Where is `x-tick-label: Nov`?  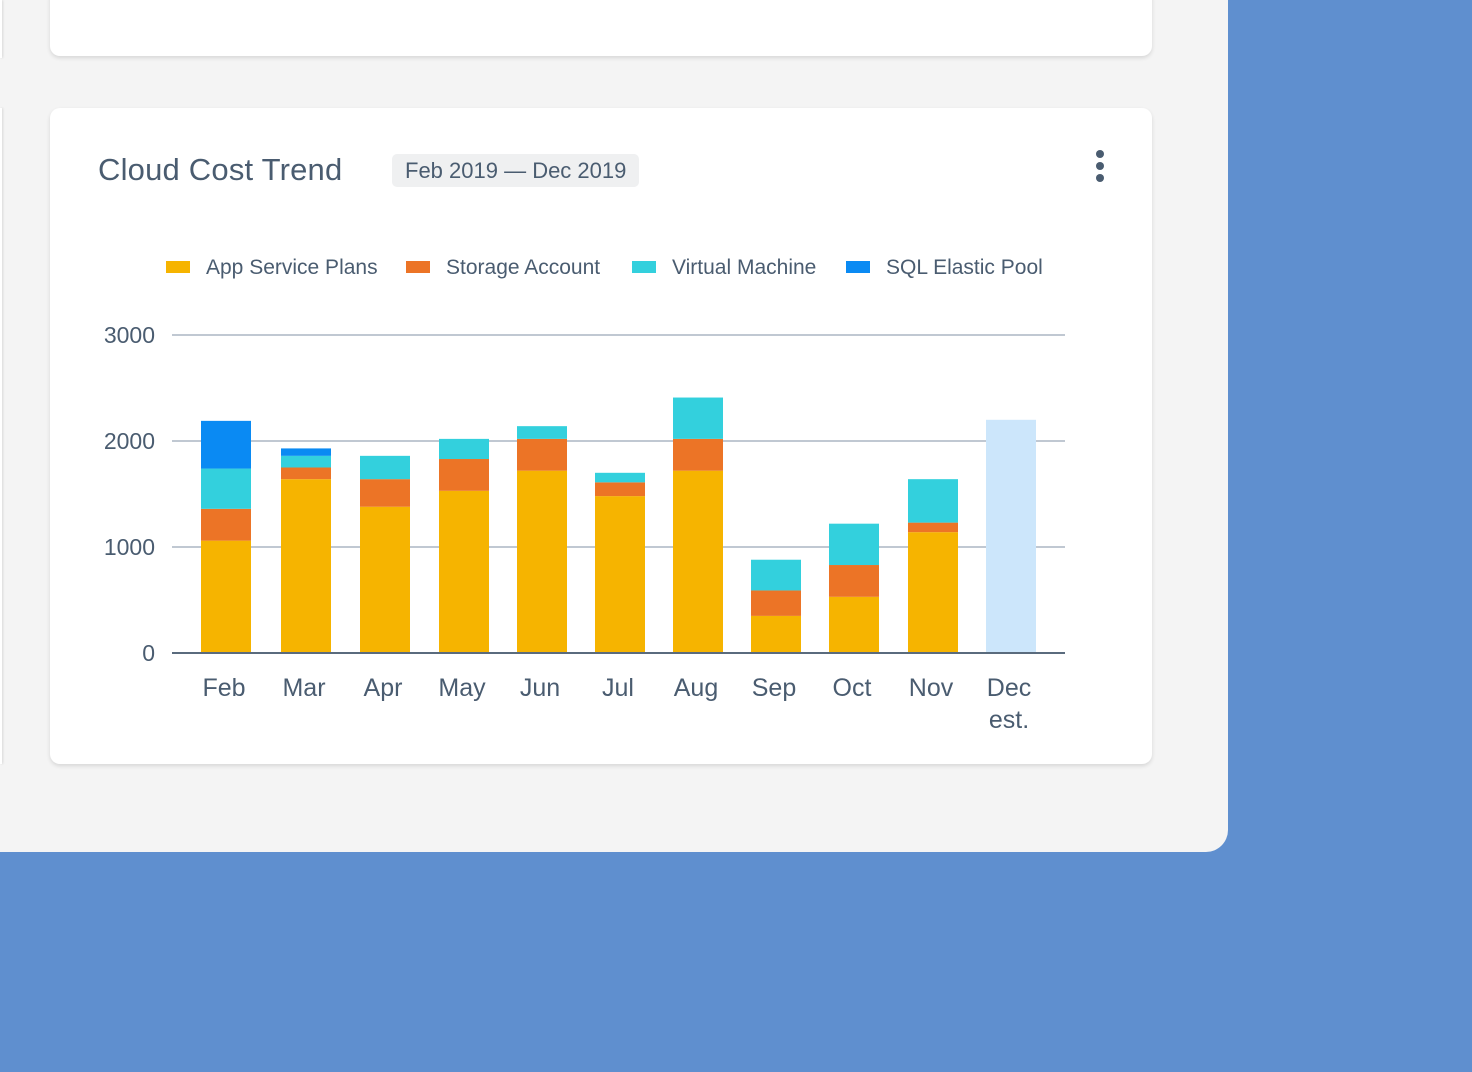
x-tick-label: Nov is located at coordinates (931, 688).